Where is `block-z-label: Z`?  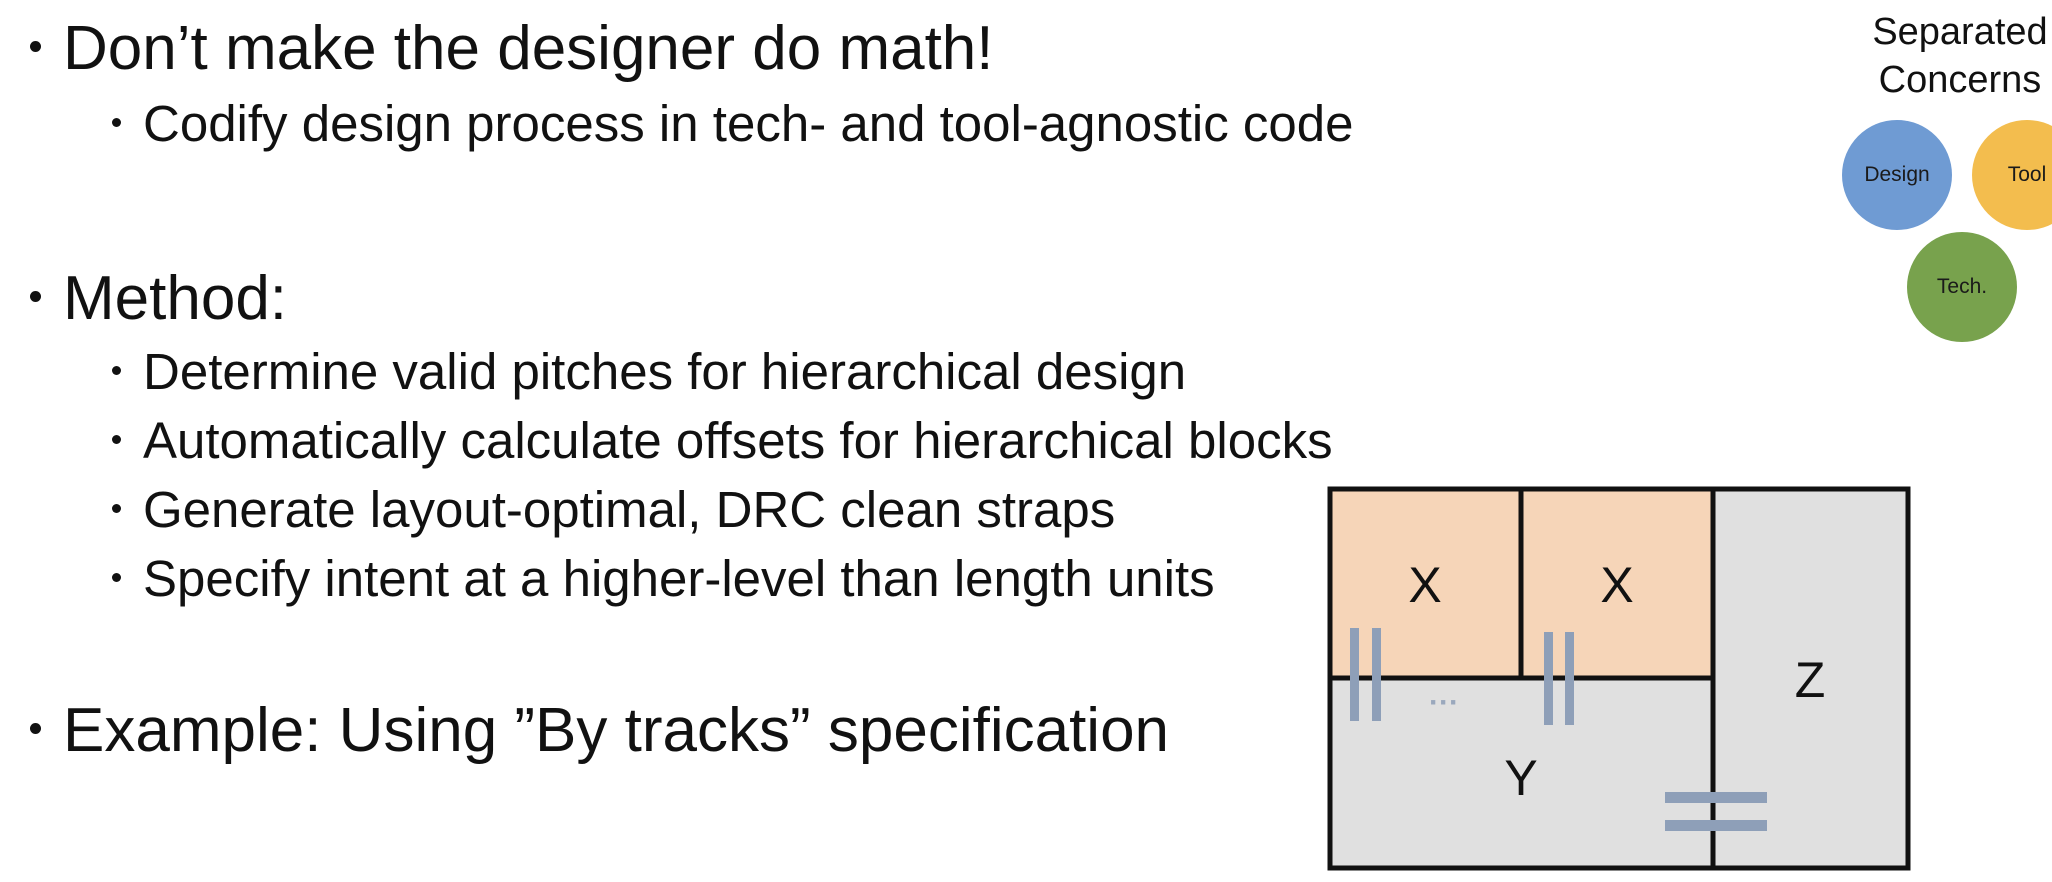 block-z-label: Z is located at coordinates (1810, 680).